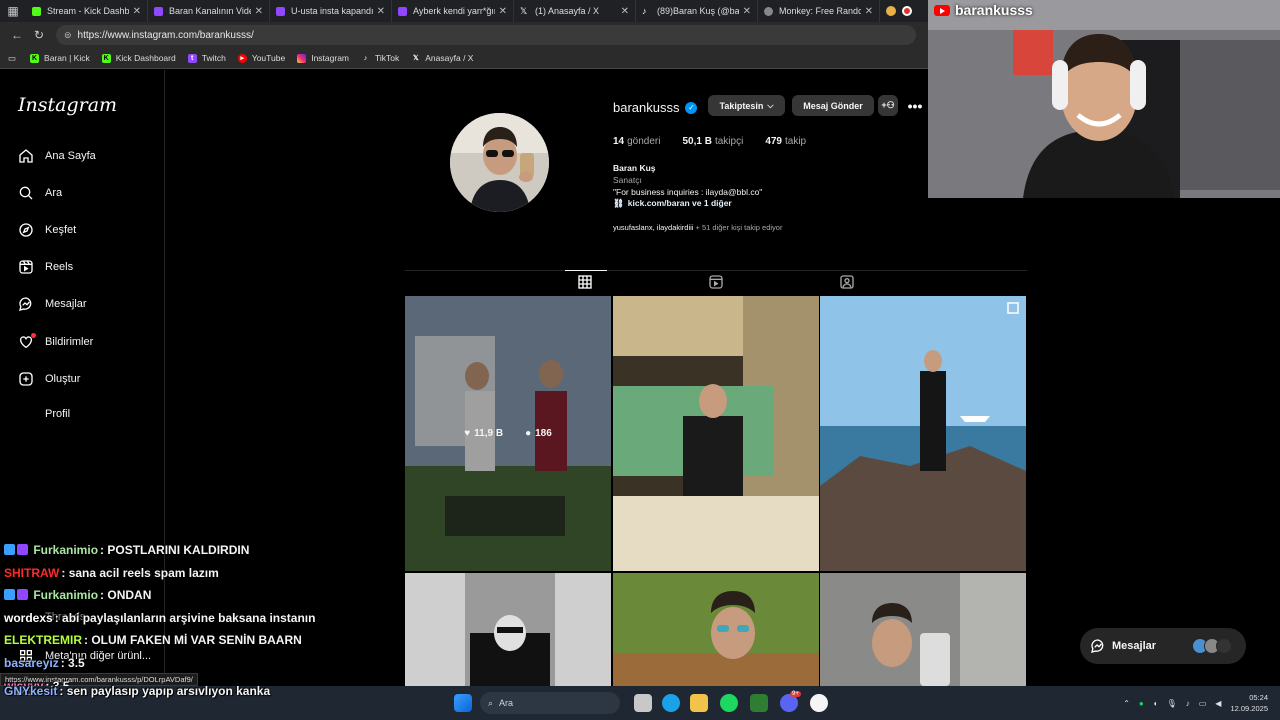  I want to click on chat-message: Furkanimio: ONDAN, so click(77, 595).